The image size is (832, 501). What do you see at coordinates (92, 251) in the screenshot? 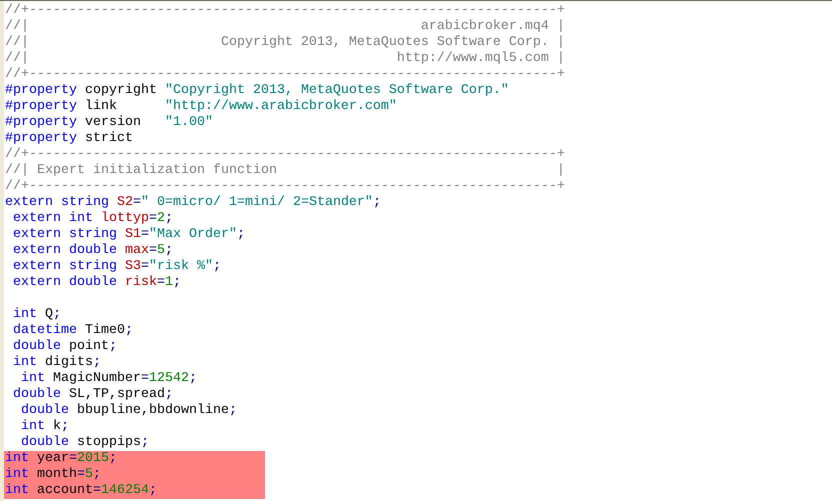
I see `code-line: extern double max=5;` at bounding box center [92, 251].